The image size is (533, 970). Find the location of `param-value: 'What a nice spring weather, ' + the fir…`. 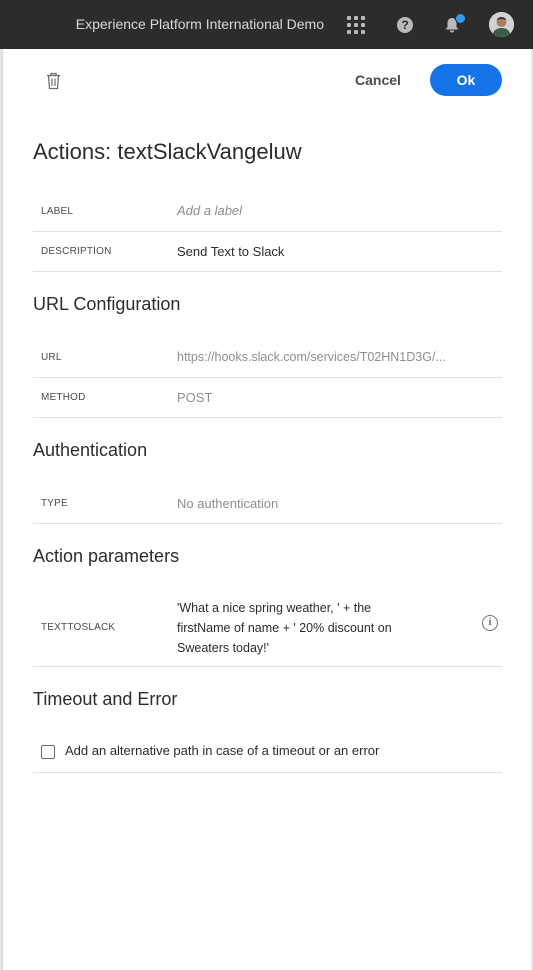

param-value: 'What a nice spring weather, ' + the fir… is located at coordinates (287, 628).